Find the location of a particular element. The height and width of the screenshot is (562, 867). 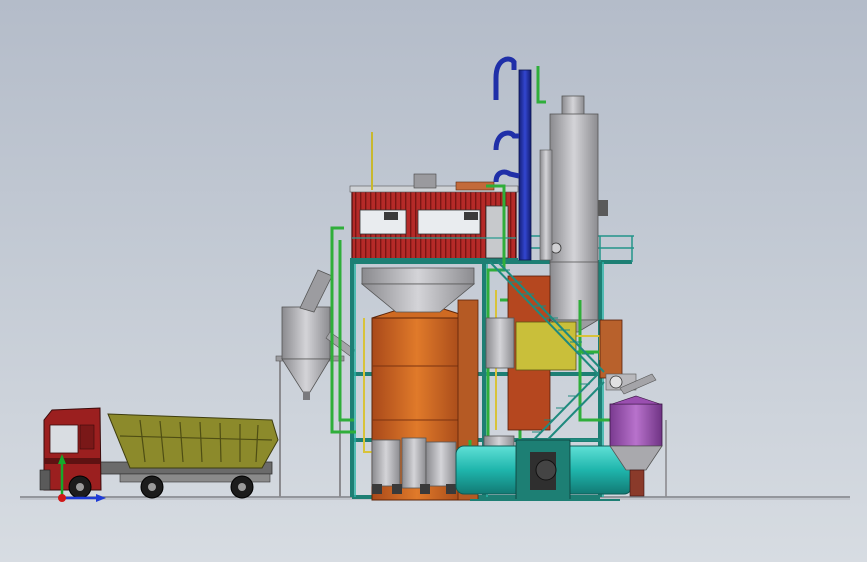

buffer-tank is located at coordinates (500, 343).